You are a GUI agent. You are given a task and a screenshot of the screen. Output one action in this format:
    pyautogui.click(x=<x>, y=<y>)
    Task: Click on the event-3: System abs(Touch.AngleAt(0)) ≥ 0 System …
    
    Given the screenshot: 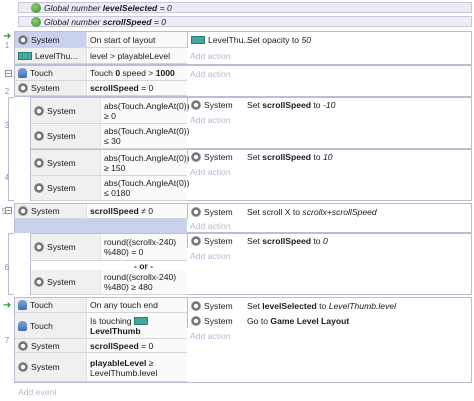 What is the action you would take?
    pyautogui.click(x=251, y=123)
    